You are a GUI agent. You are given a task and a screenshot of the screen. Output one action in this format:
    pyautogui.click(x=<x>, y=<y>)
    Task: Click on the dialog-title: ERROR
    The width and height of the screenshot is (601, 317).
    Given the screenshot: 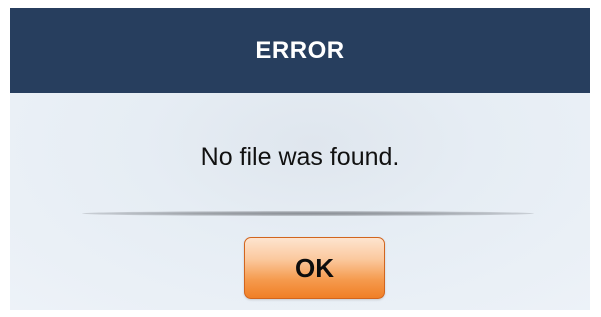 What is the action you would take?
    pyautogui.click(x=300, y=50)
    